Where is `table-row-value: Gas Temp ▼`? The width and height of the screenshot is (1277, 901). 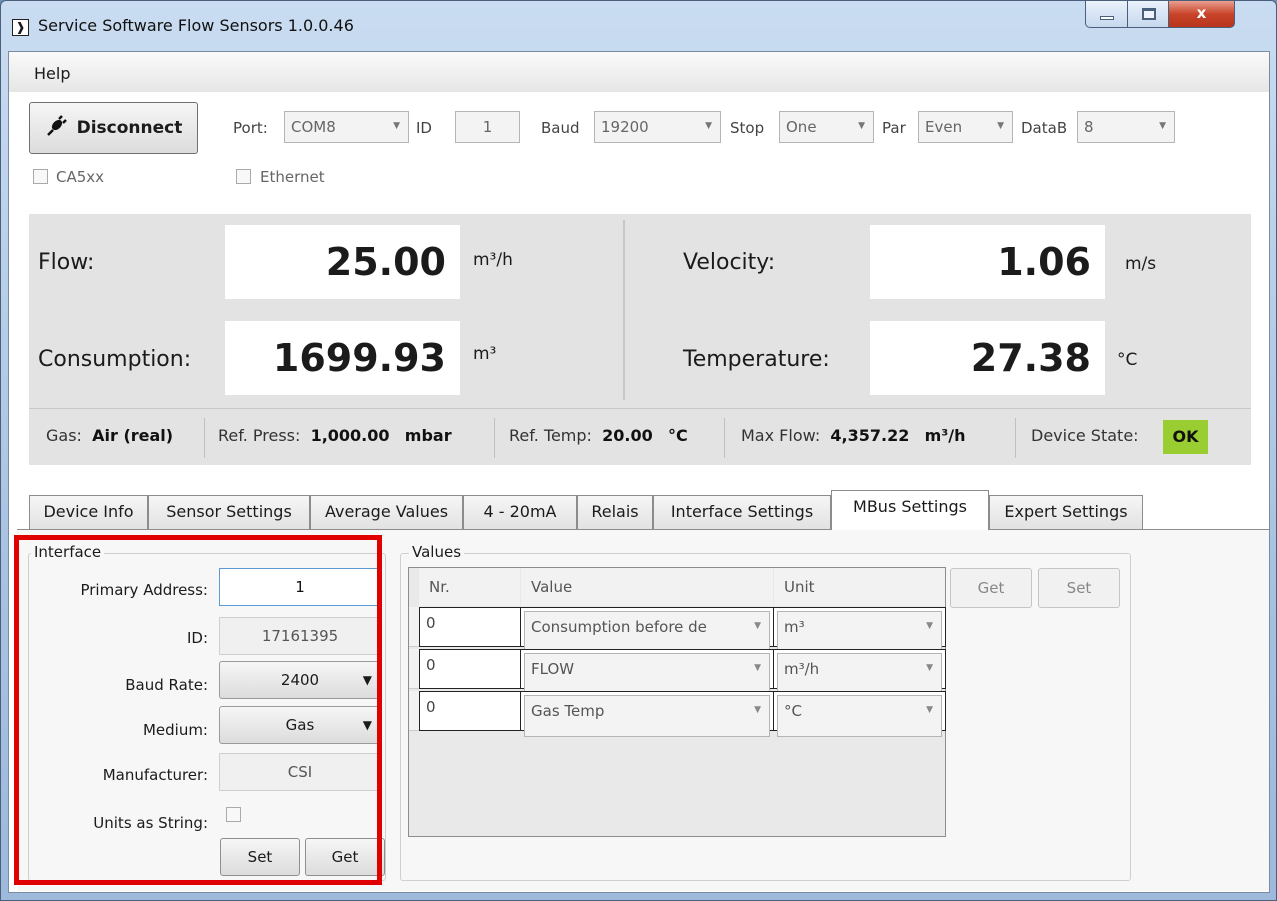
table-row-value: Gas Temp ▼ is located at coordinates (647, 714).